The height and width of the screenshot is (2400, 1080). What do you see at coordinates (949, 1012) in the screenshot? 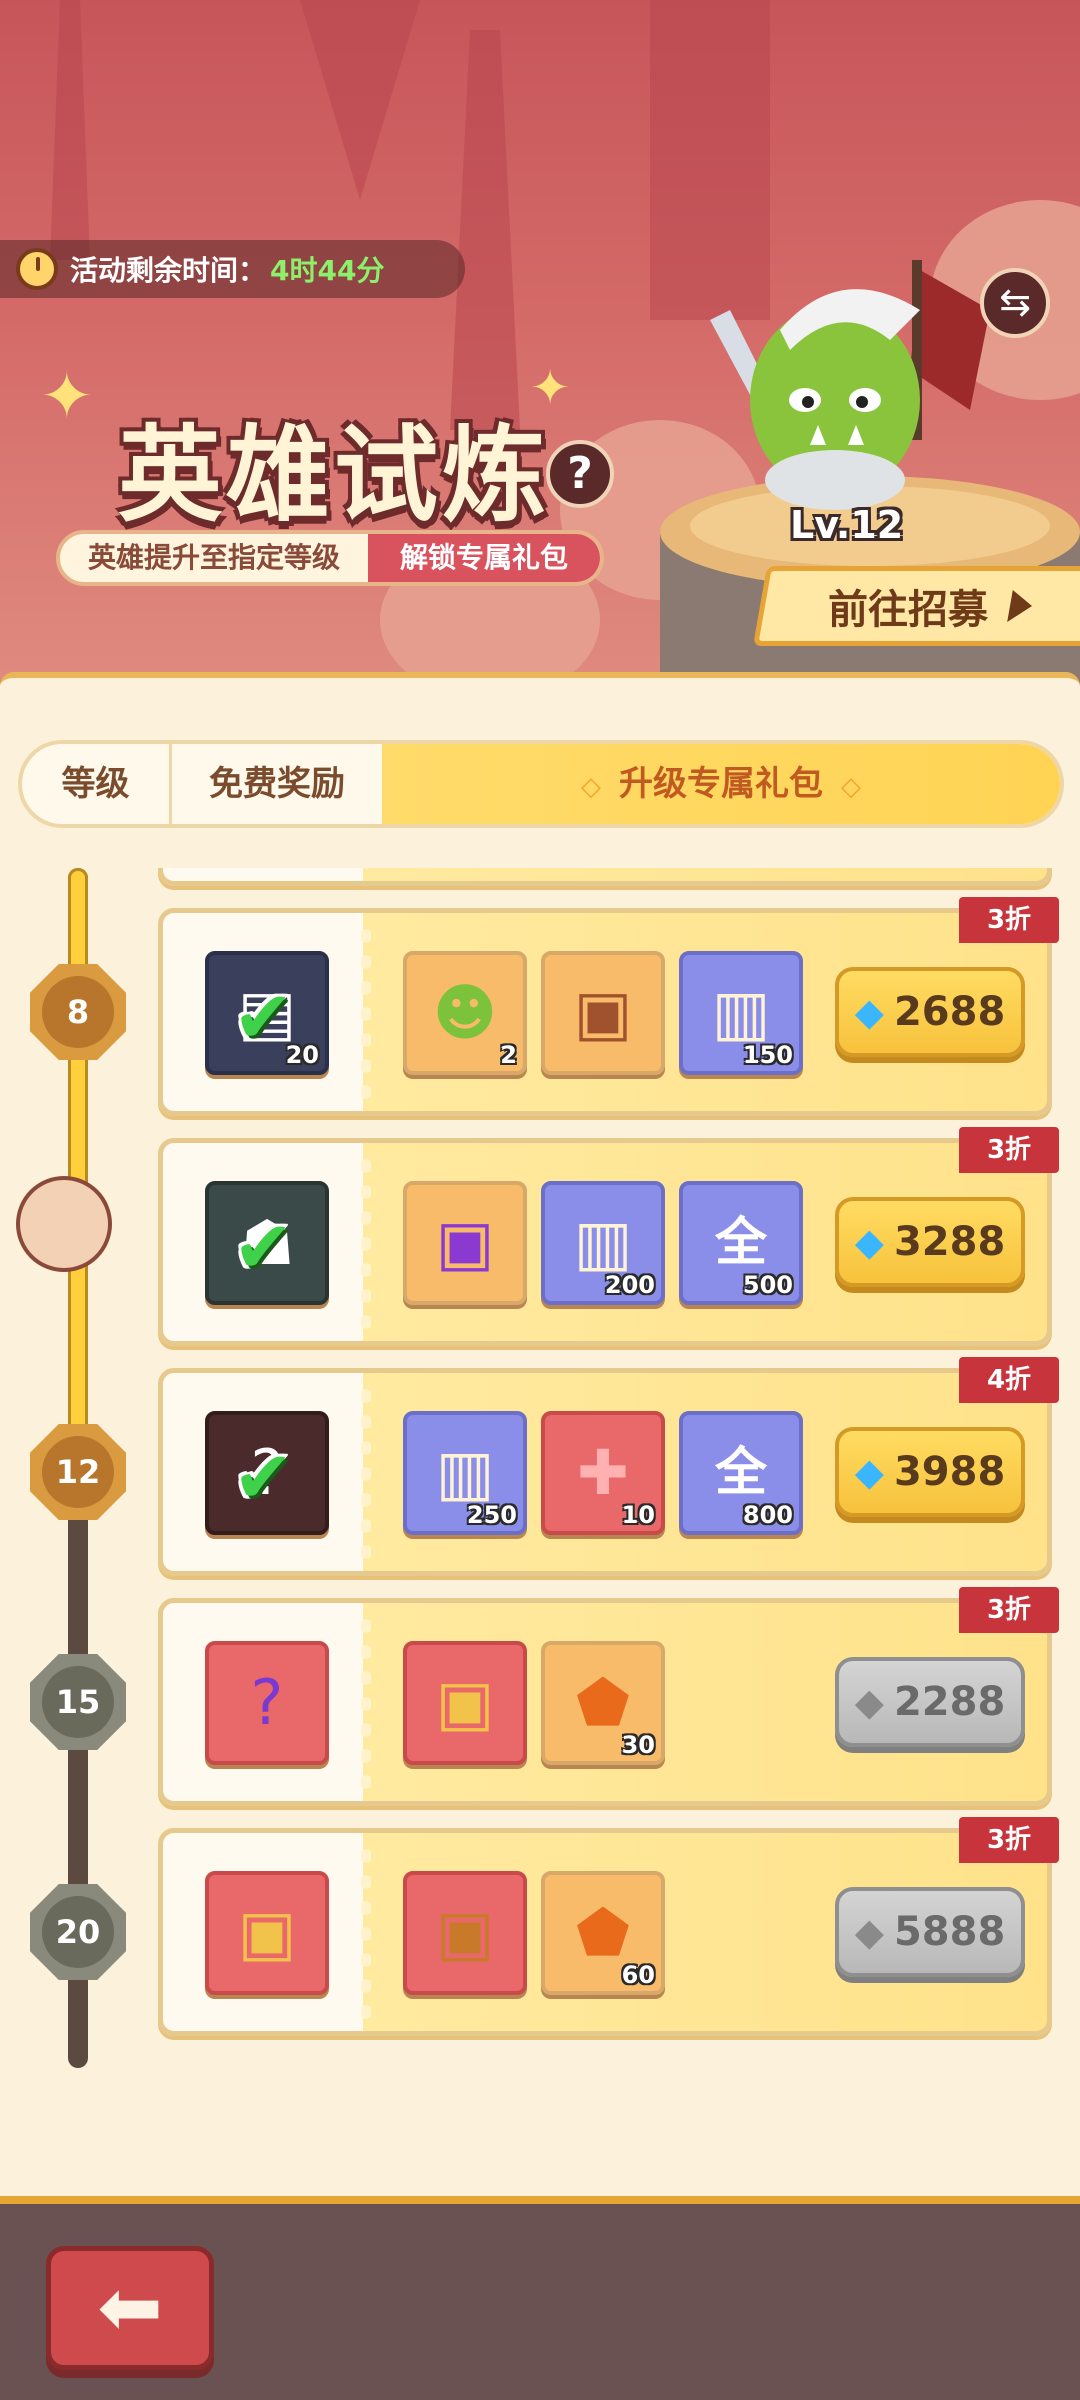
I see `price-value: 2688` at bounding box center [949, 1012].